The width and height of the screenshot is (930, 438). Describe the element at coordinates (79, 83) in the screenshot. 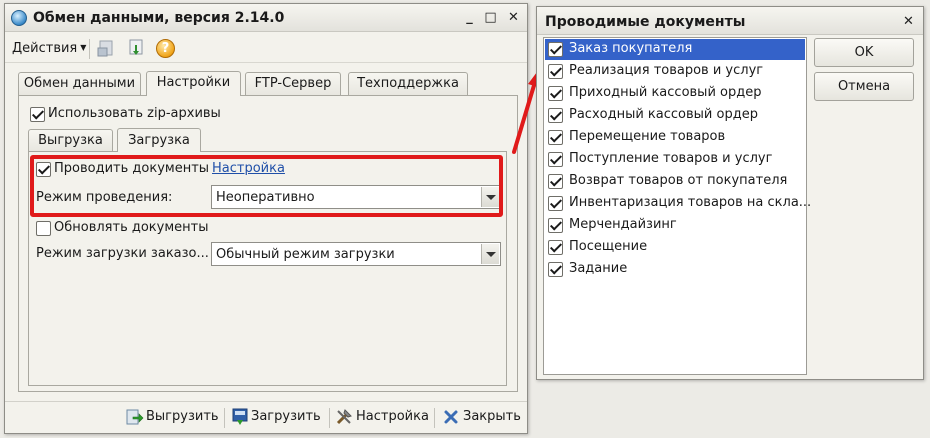

I see `tab-data-exchange: Обмен данными` at that location.